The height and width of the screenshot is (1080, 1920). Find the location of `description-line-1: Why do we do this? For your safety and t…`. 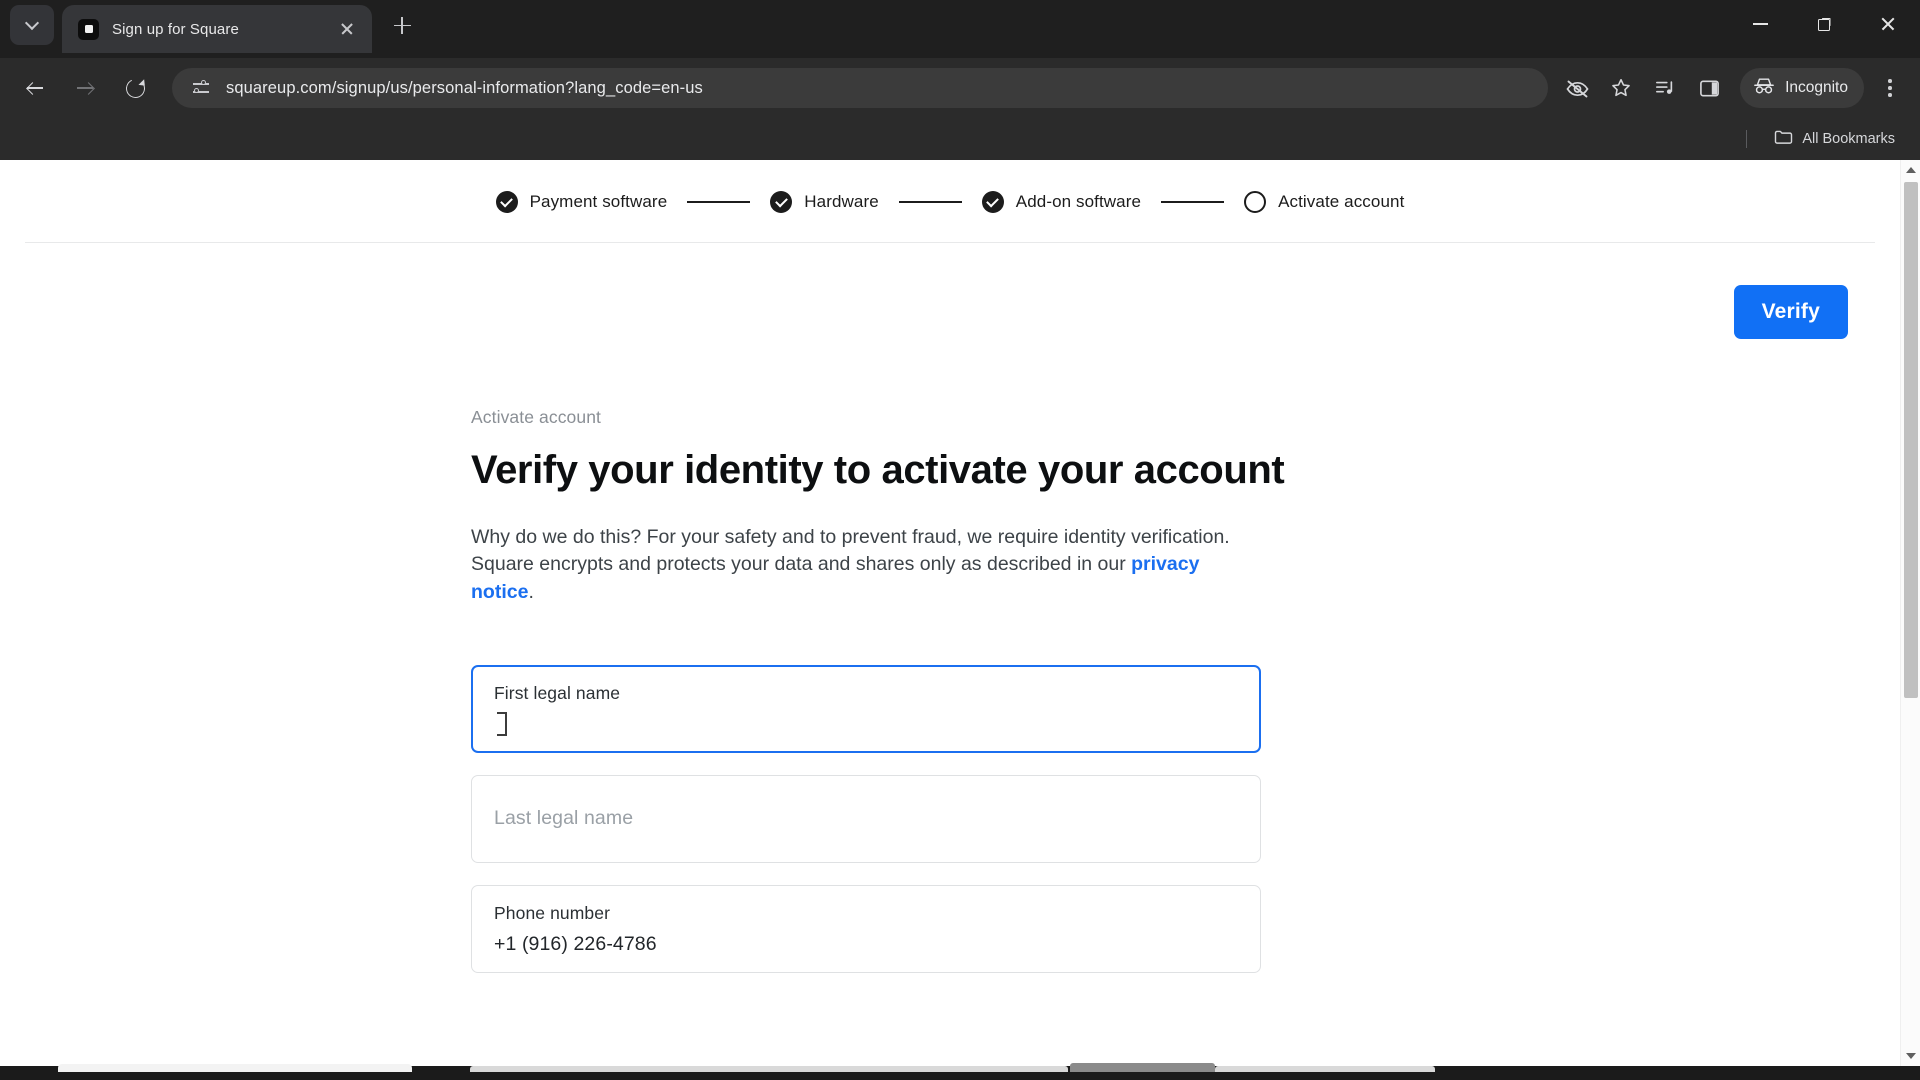

description-line-1: Why do we do this? For your safety and t… is located at coordinates (850, 536).